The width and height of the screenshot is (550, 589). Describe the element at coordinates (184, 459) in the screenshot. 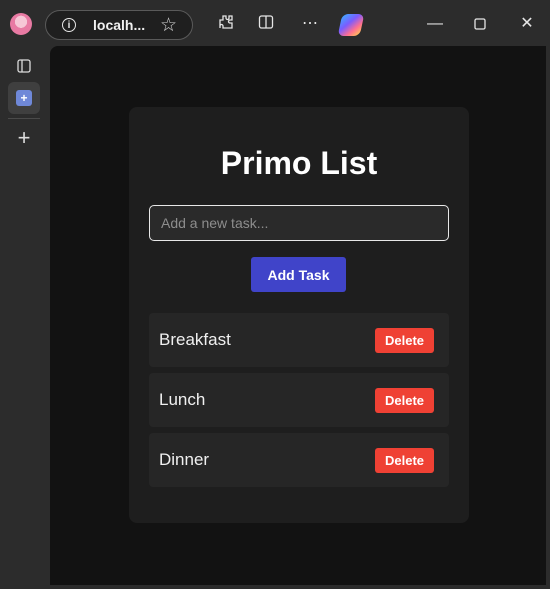

I see `task-label: Dinner` at that location.